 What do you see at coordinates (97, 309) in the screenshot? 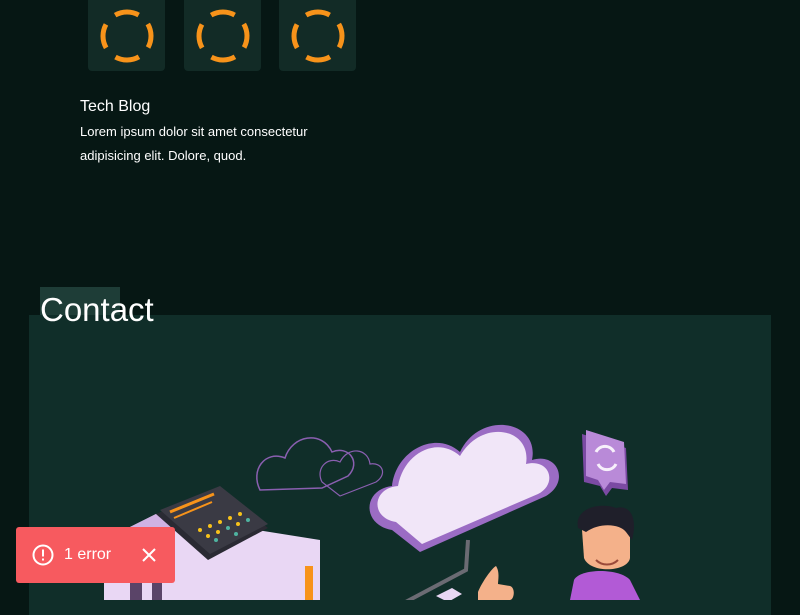
I see `contact-heading: Contact` at bounding box center [97, 309].